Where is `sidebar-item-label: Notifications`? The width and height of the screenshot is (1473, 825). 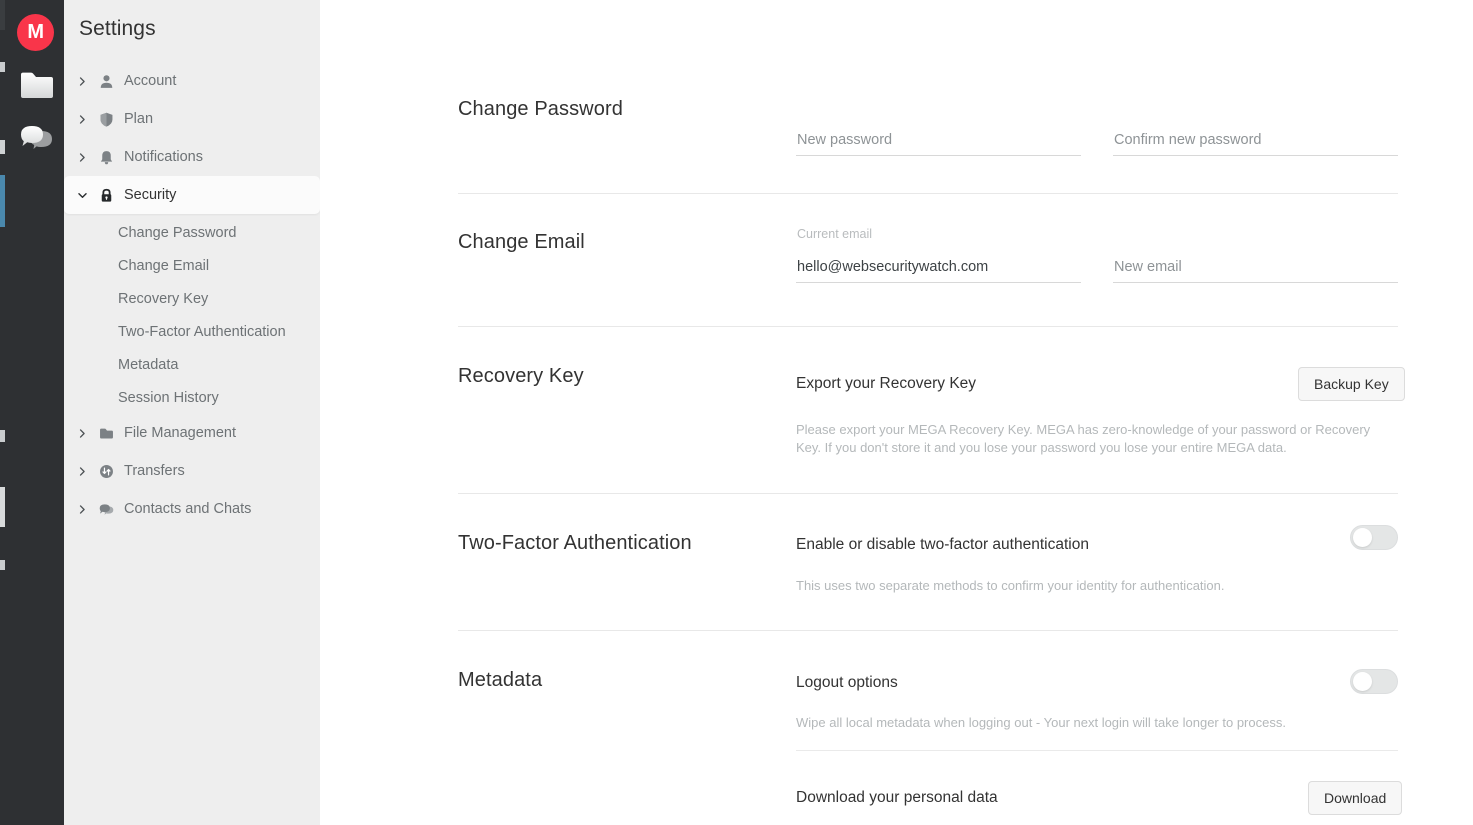
sidebar-item-label: Notifications is located at coordinates (163, 157).